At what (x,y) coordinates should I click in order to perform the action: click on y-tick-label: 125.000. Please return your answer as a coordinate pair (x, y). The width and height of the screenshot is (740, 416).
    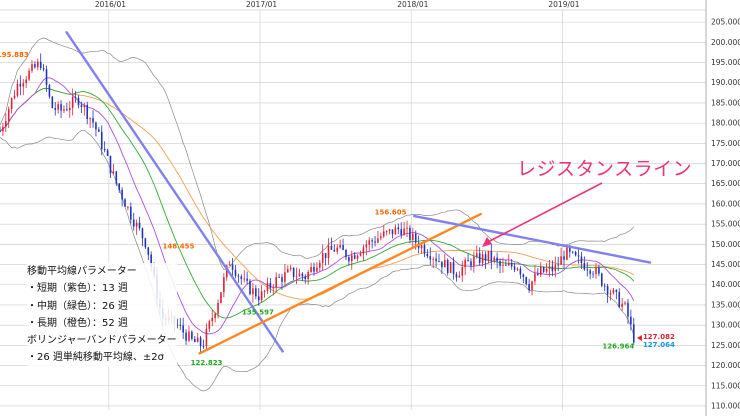
    Looking at the image, I should click on (725, 345).